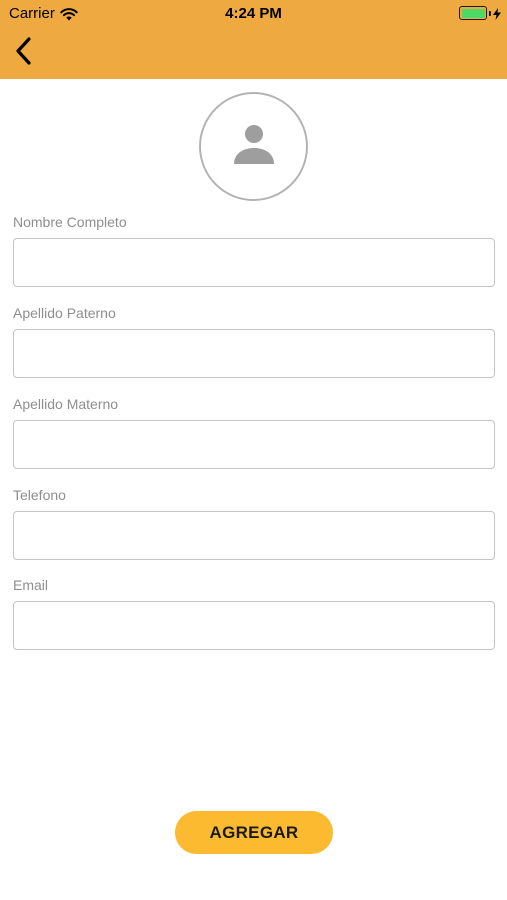  Describe the element at coordinates (254, 353) in the screenshot. I see `apellido-paterno-input` at that location.